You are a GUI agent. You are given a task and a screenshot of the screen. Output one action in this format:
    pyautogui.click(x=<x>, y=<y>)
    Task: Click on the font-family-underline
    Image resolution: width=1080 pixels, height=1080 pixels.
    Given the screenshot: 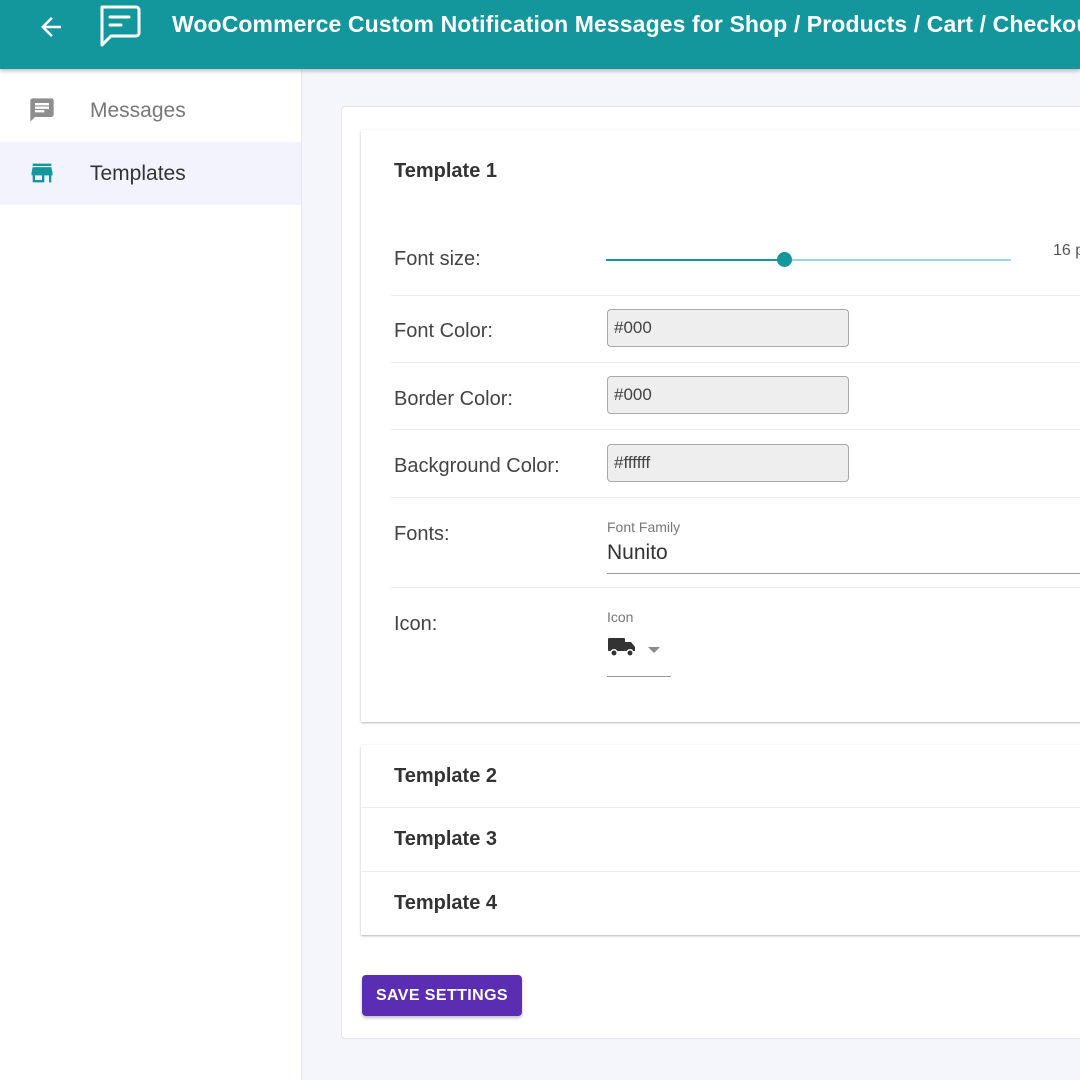 What is the action you would take?
    pyautogui.click(x=843, y=573)
    